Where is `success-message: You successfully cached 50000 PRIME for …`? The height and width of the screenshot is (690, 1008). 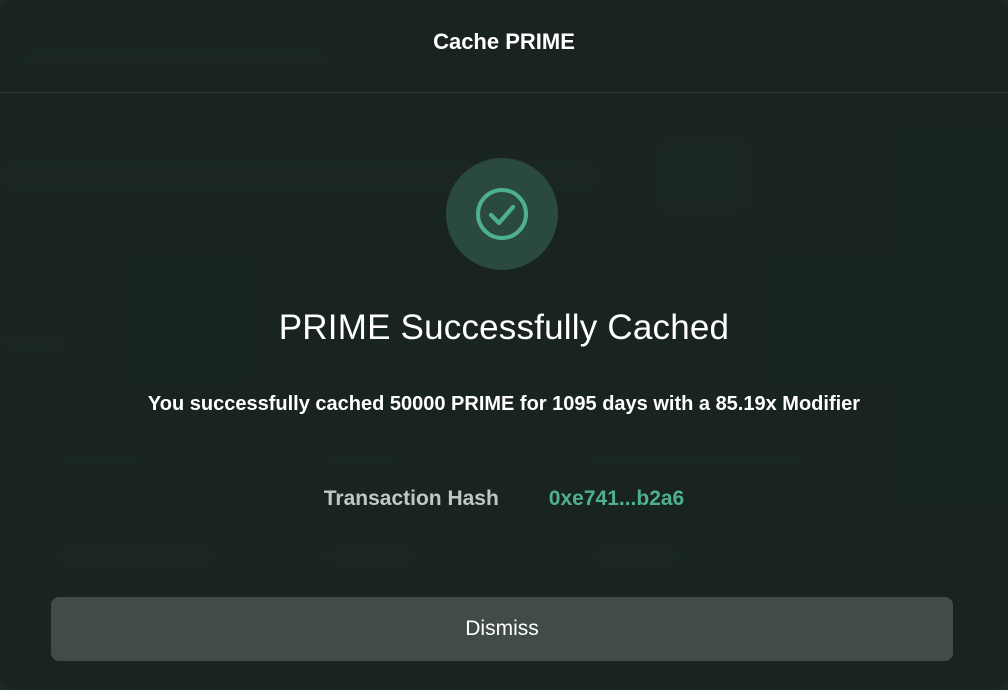 success-message: You successfully cached 50000 PRIME for … is located at coordinates (504, 404).